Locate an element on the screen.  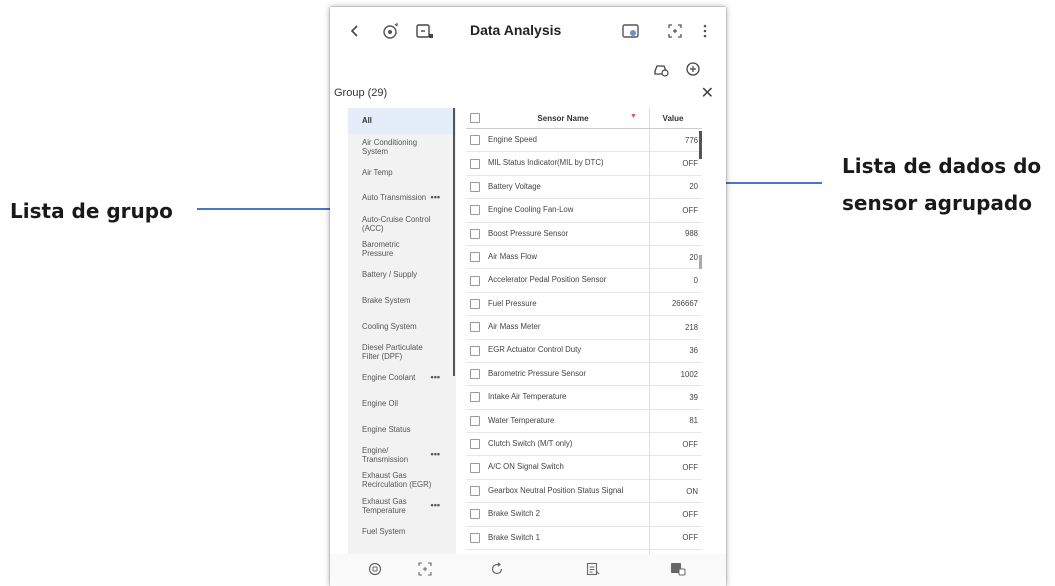
record-icon is located at coordinates (693, 69).